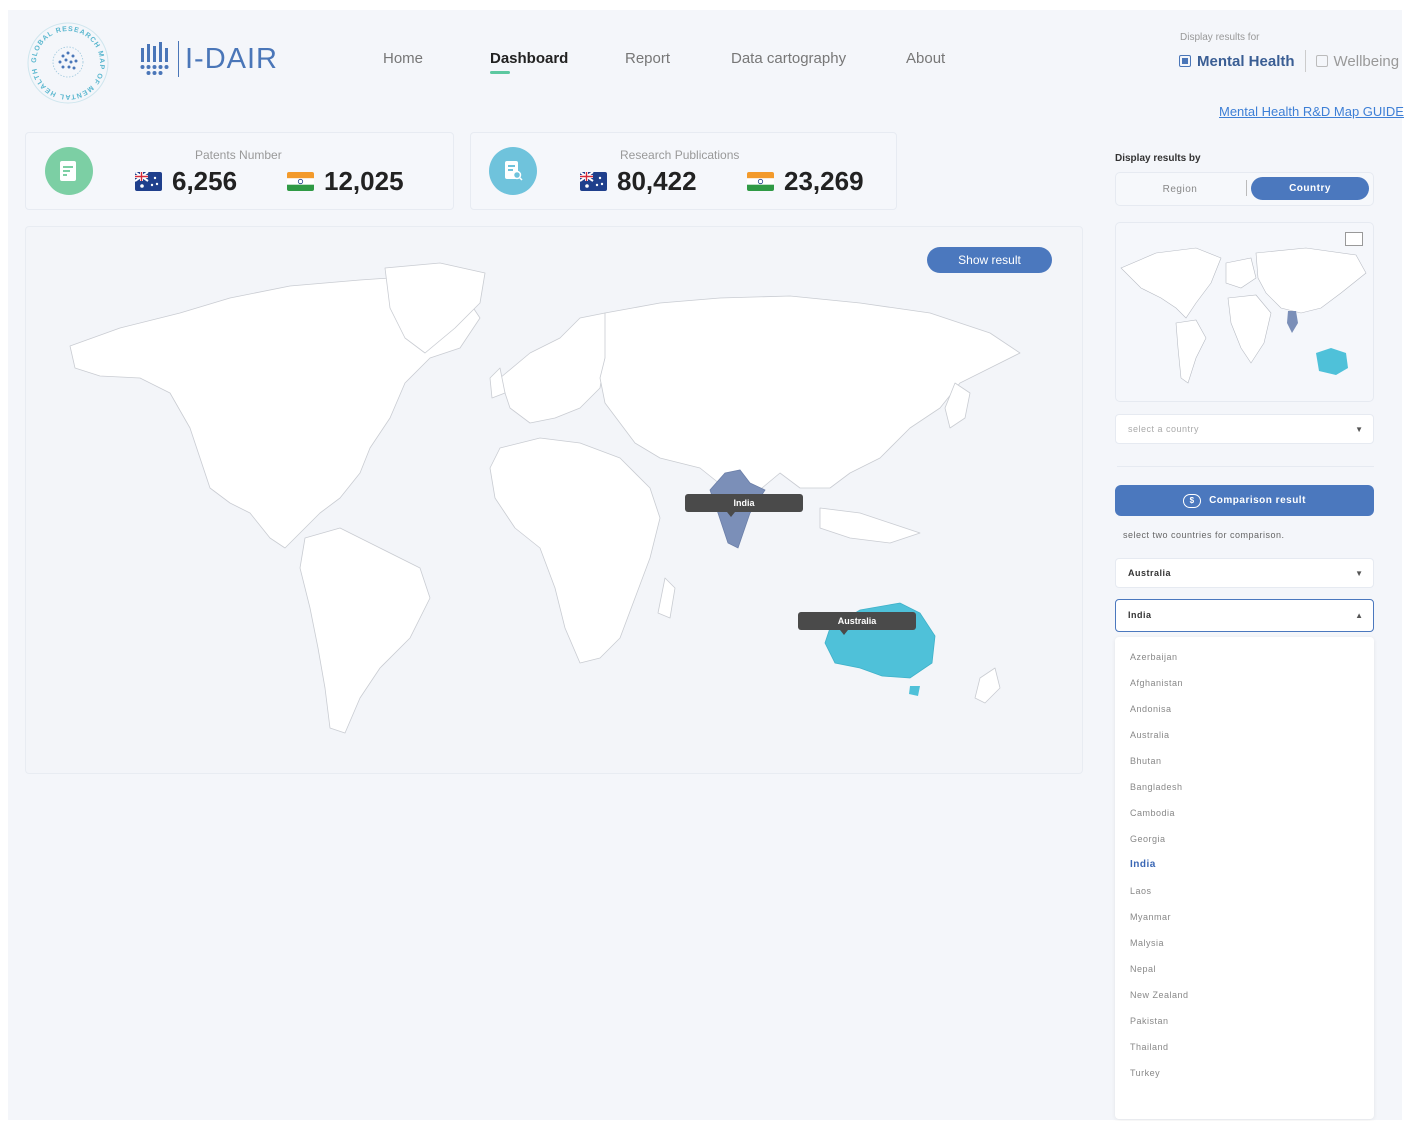 The width and height of the screenshot is (1404, 1121). What do you see at coordinates (1244, 429) in the screenshot?
I see `country-select: select a country ▼` at bounding box center [1244, 429].